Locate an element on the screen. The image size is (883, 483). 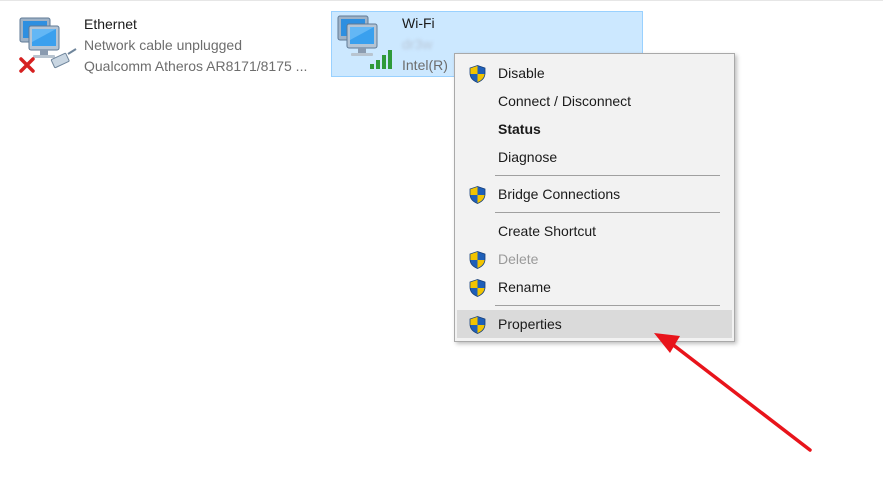
adapter-status: Network cable unplugged is located at coordinates (163, 45).